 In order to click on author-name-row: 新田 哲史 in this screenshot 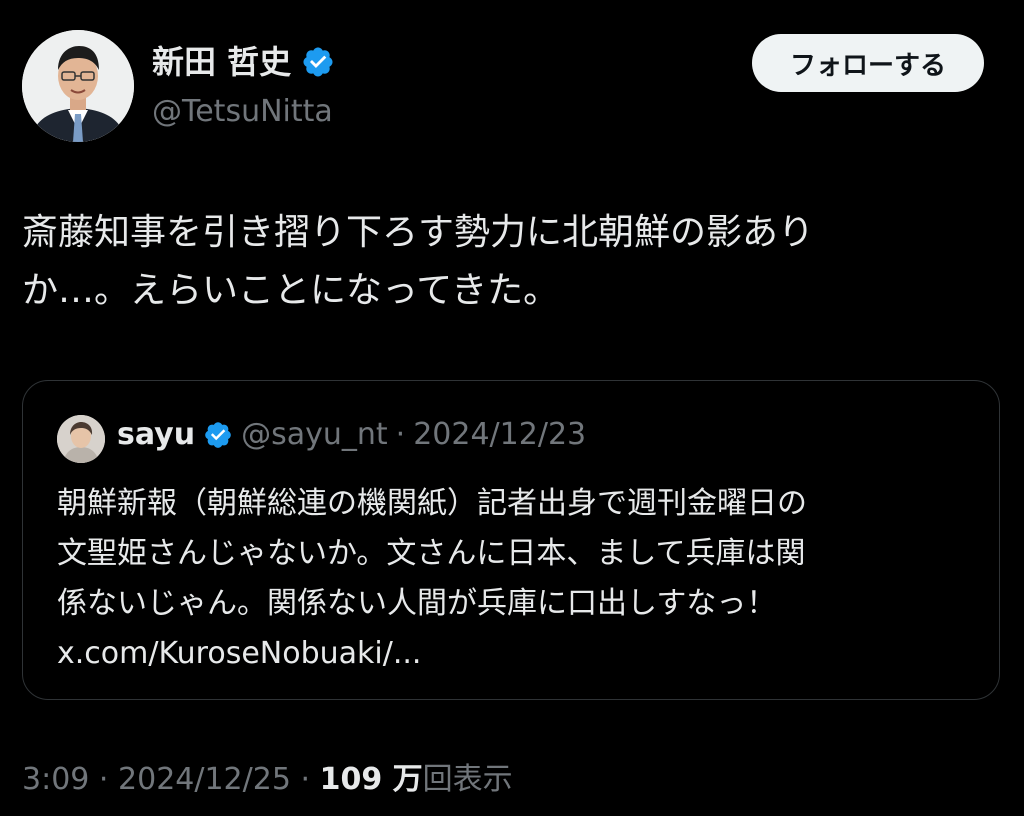, I will do `click(243, 62)`.